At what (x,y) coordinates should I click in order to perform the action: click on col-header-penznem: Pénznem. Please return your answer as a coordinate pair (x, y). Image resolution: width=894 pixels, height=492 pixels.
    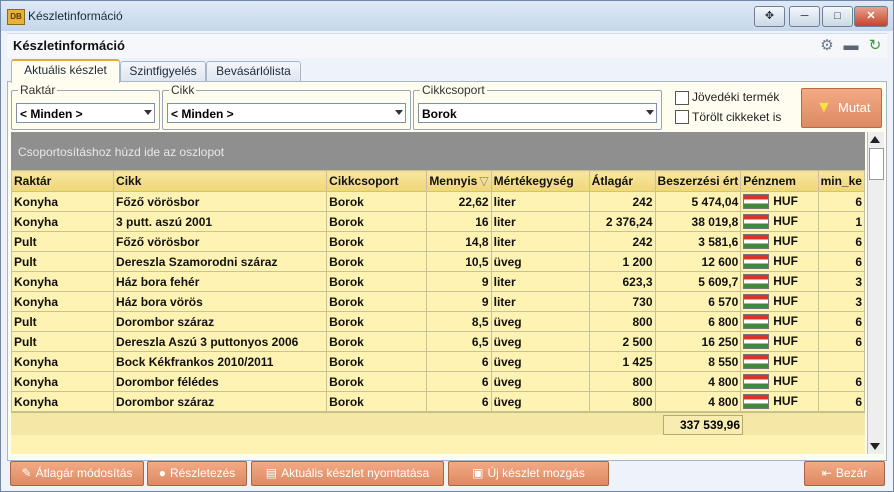
    Looking at the image, I should click on (779, 181).